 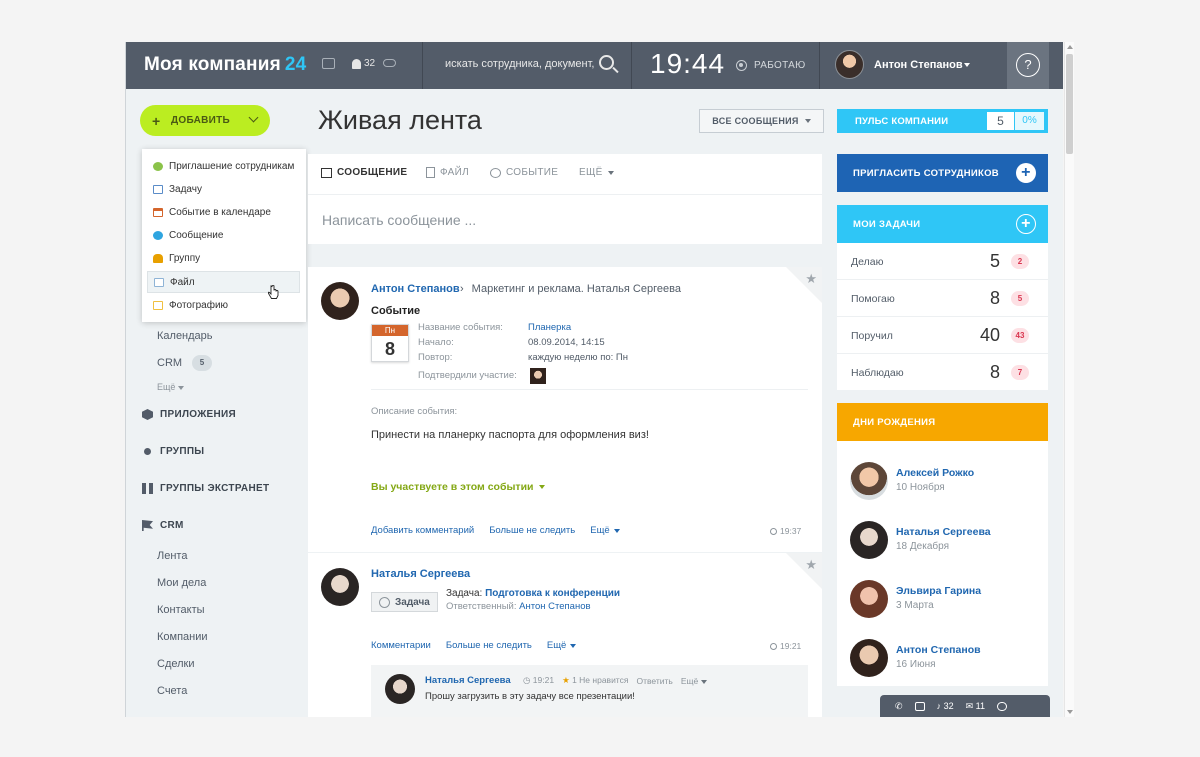 What do you see at coordinates (224, 258) in the screenshot?
I see `menu-item-group: Группу` at bounding box center [224, 258].